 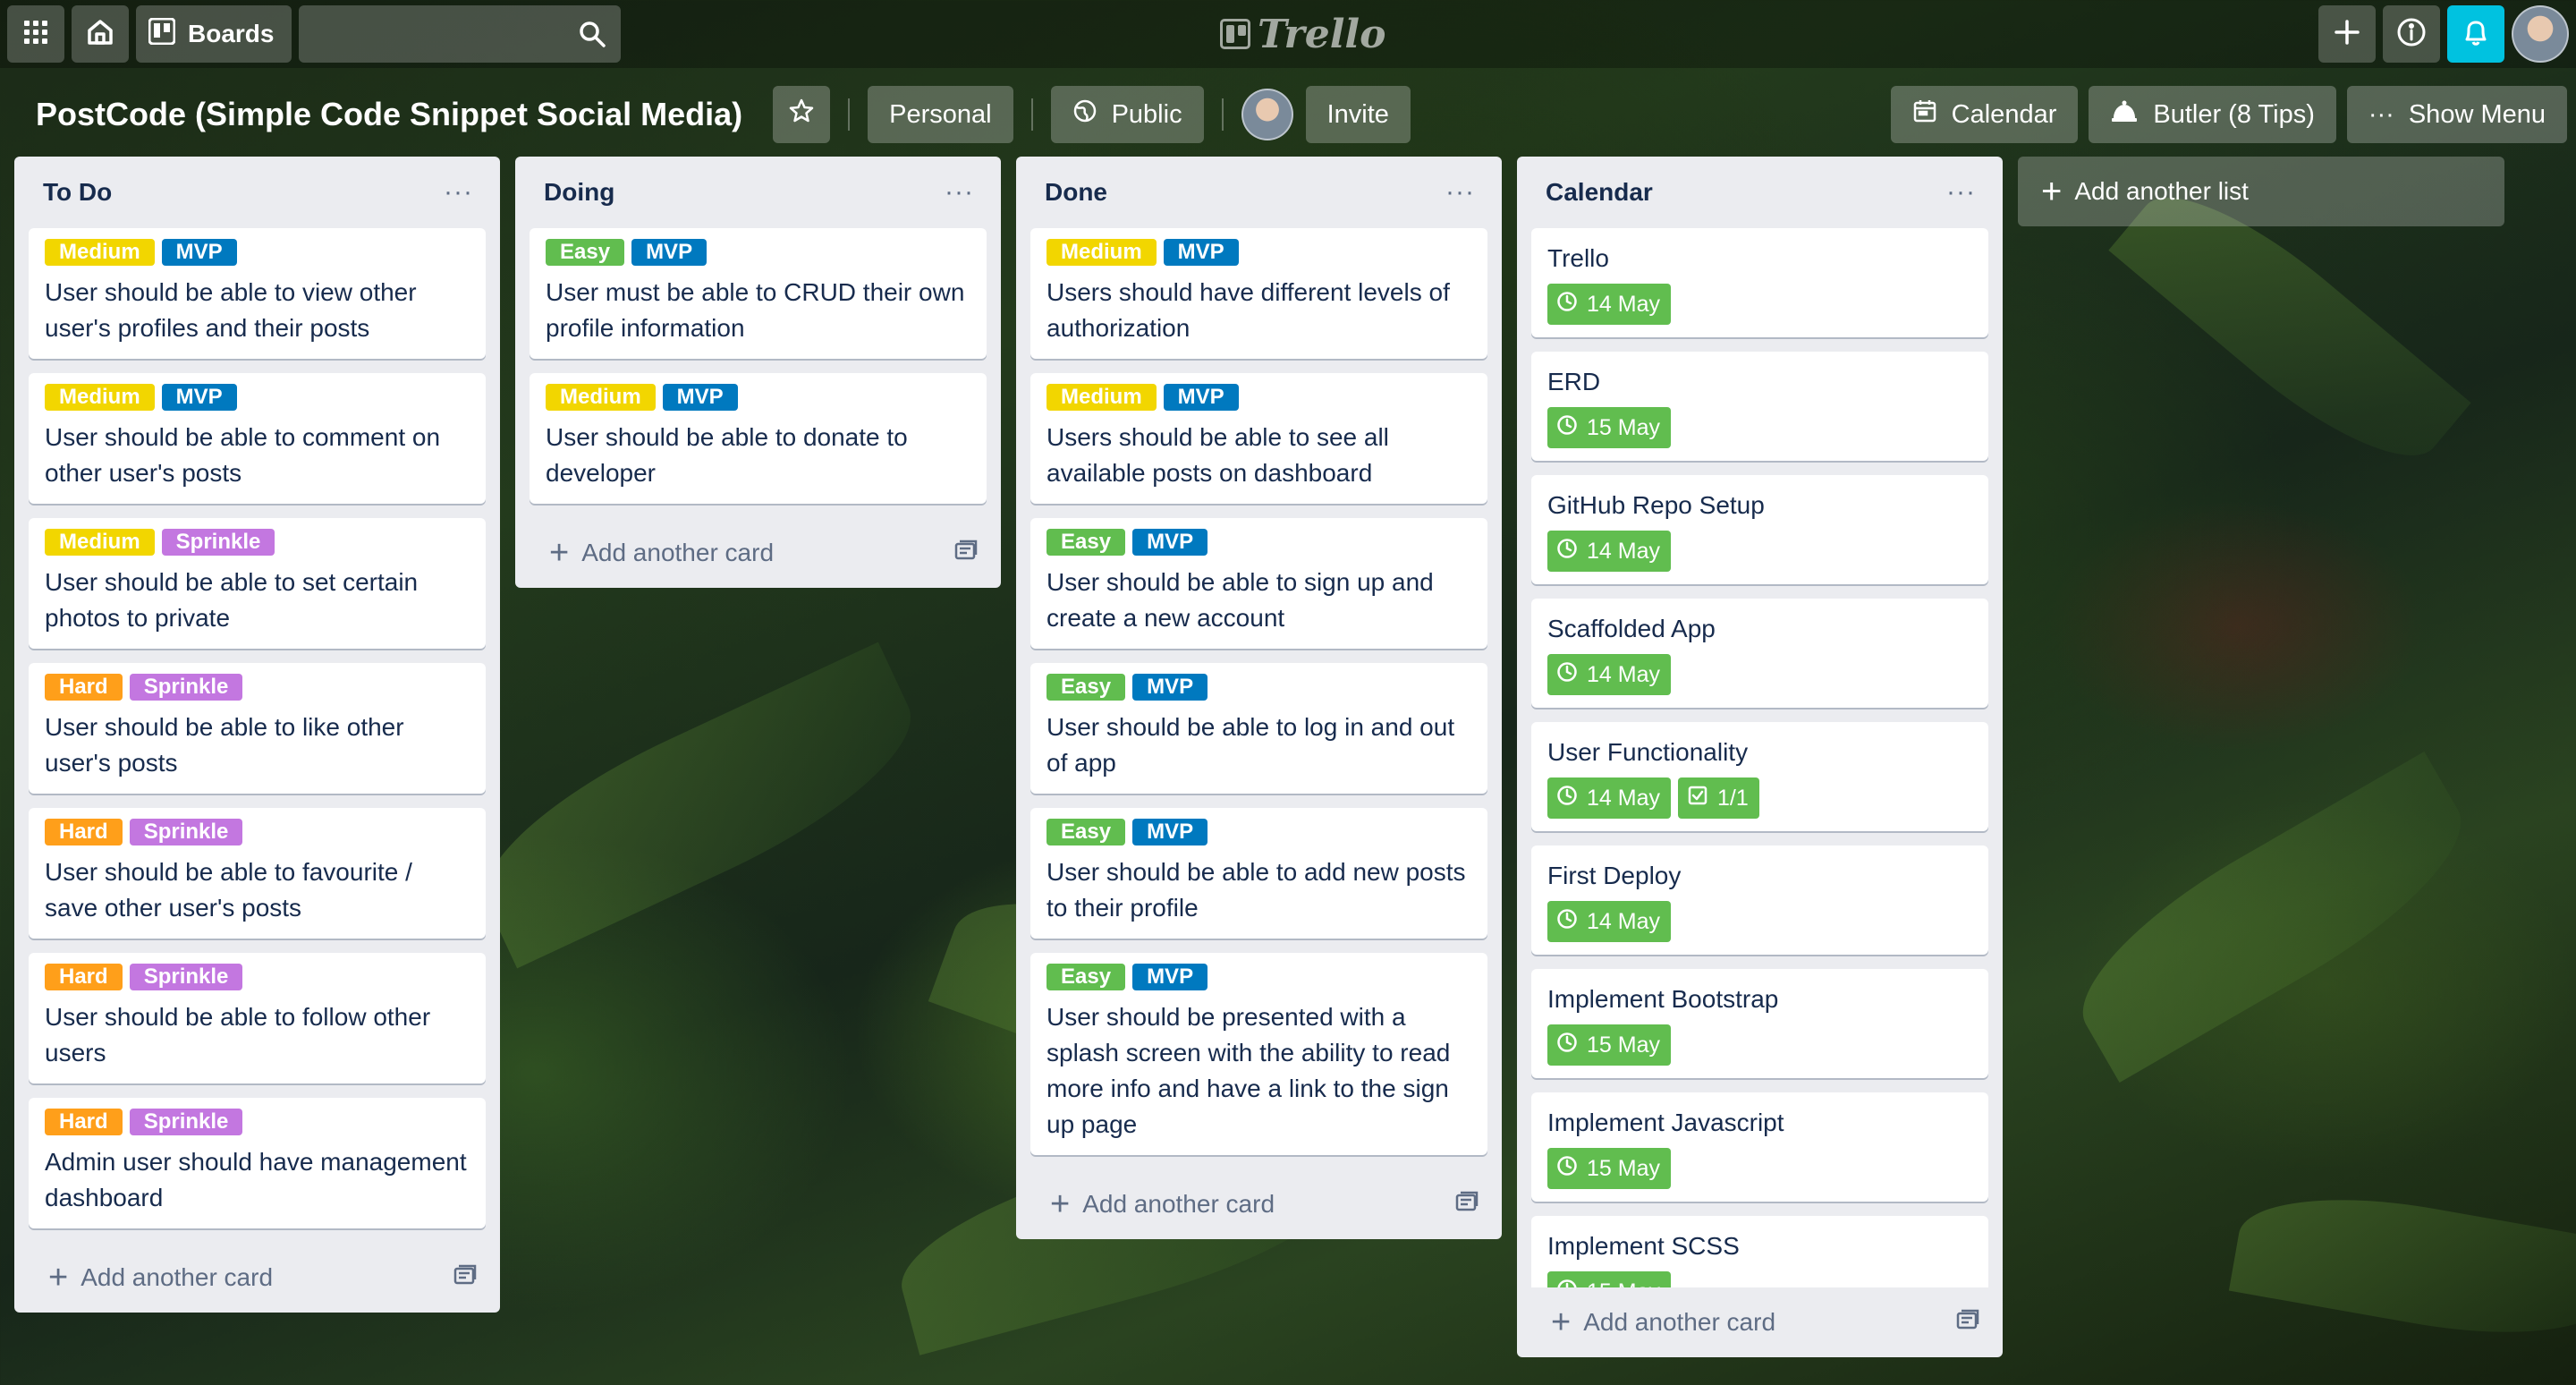 I want to click on apps-button, so click(x=35, y=34).